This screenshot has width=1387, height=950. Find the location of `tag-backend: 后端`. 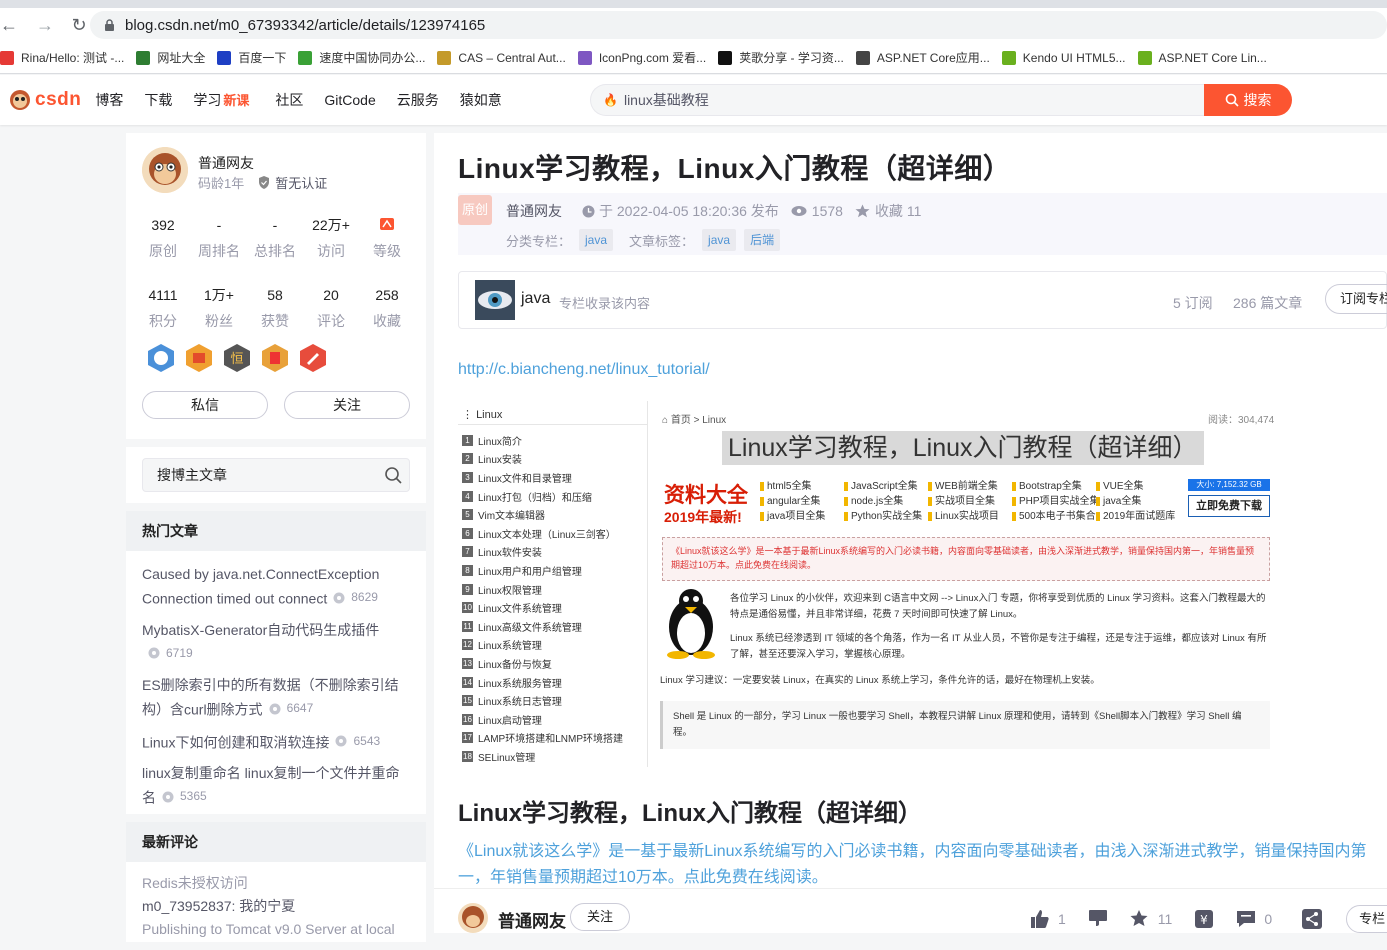

tag-backend: 后端 is located at coordinates (762, 240).